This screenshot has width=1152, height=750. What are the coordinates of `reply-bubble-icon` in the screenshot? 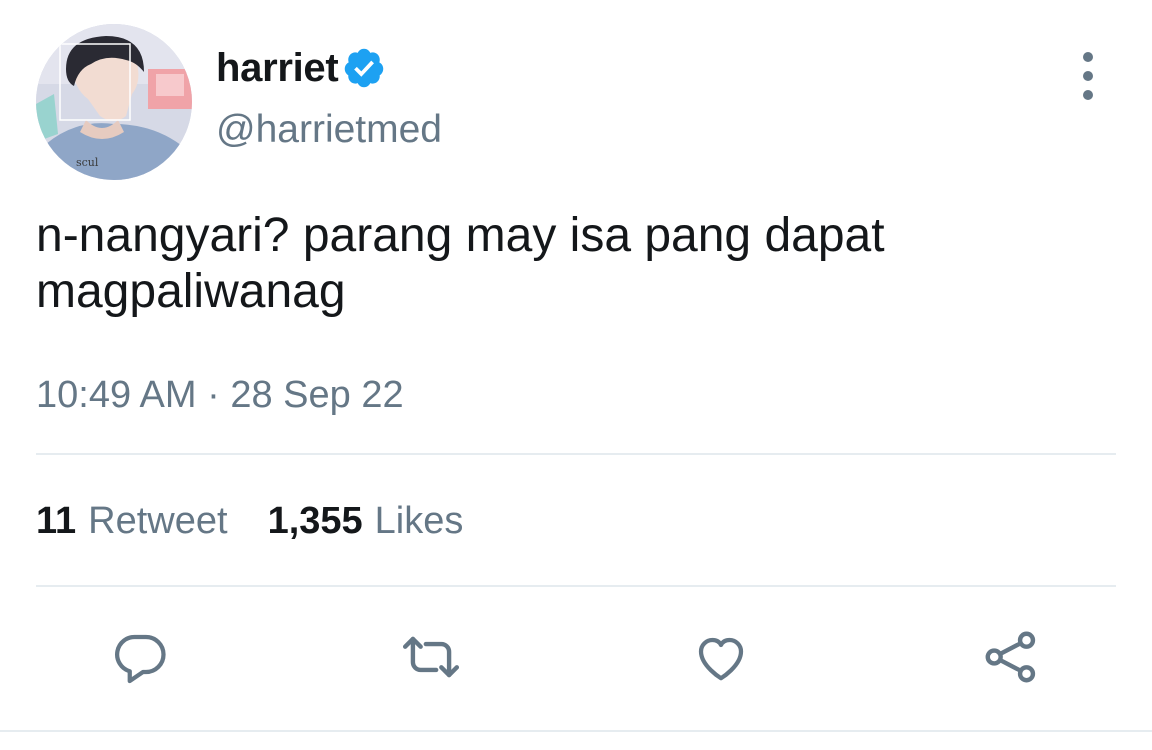 It's located at (140, 659).